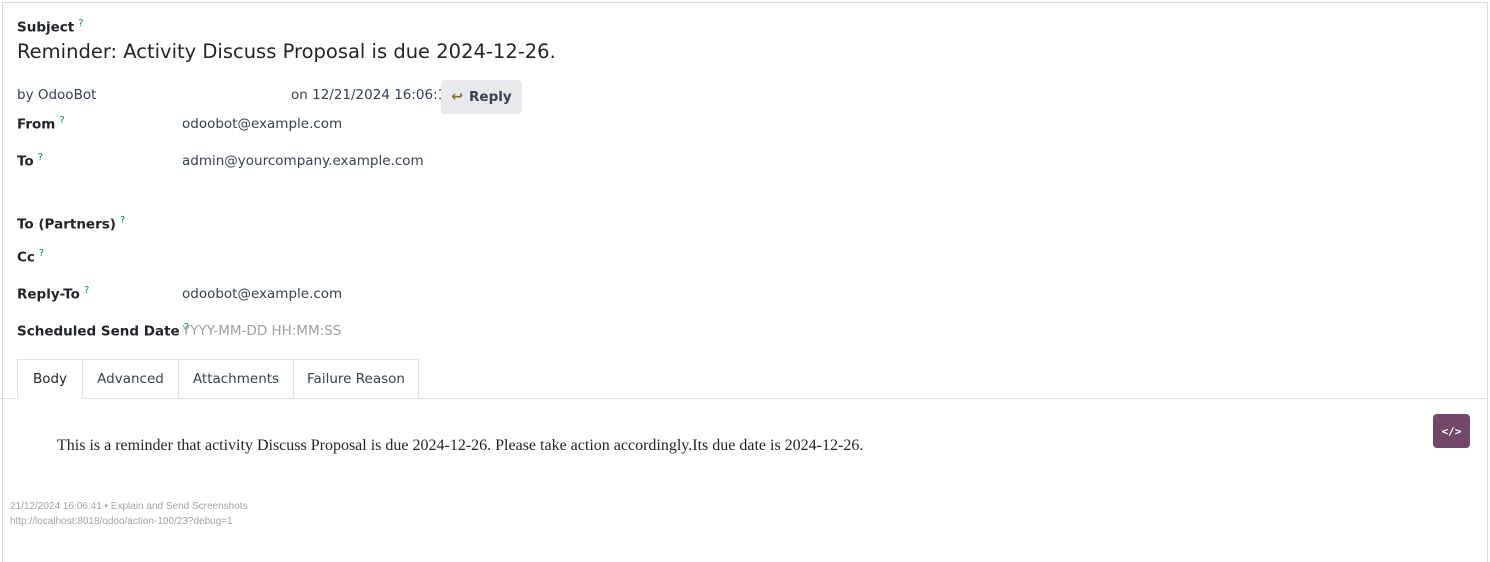 The image size is (1490, 562). I want to click on reply-to-help-icon: ?, so click(86, 290).